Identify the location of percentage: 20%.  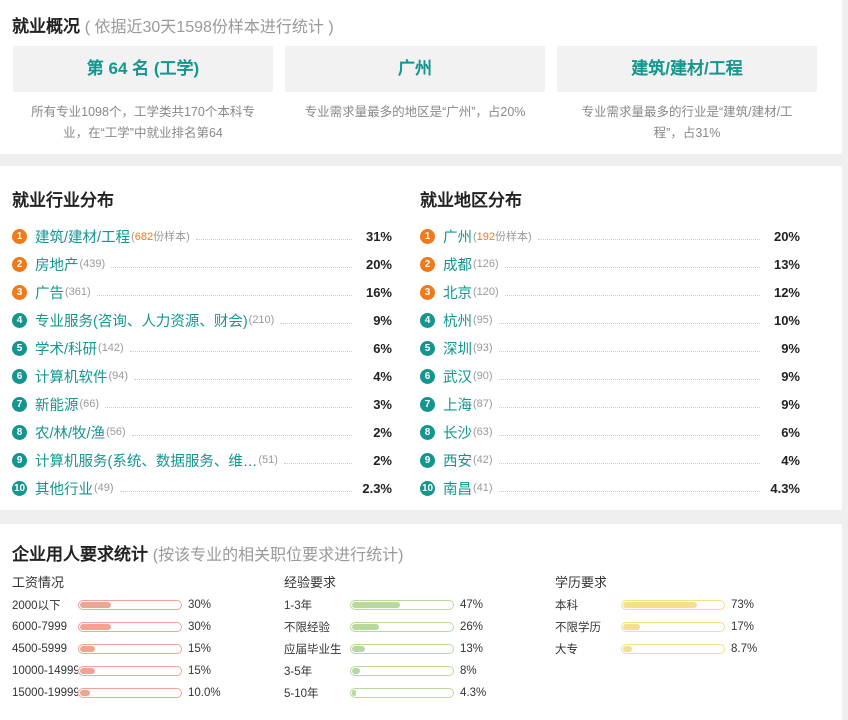
(378, 264).